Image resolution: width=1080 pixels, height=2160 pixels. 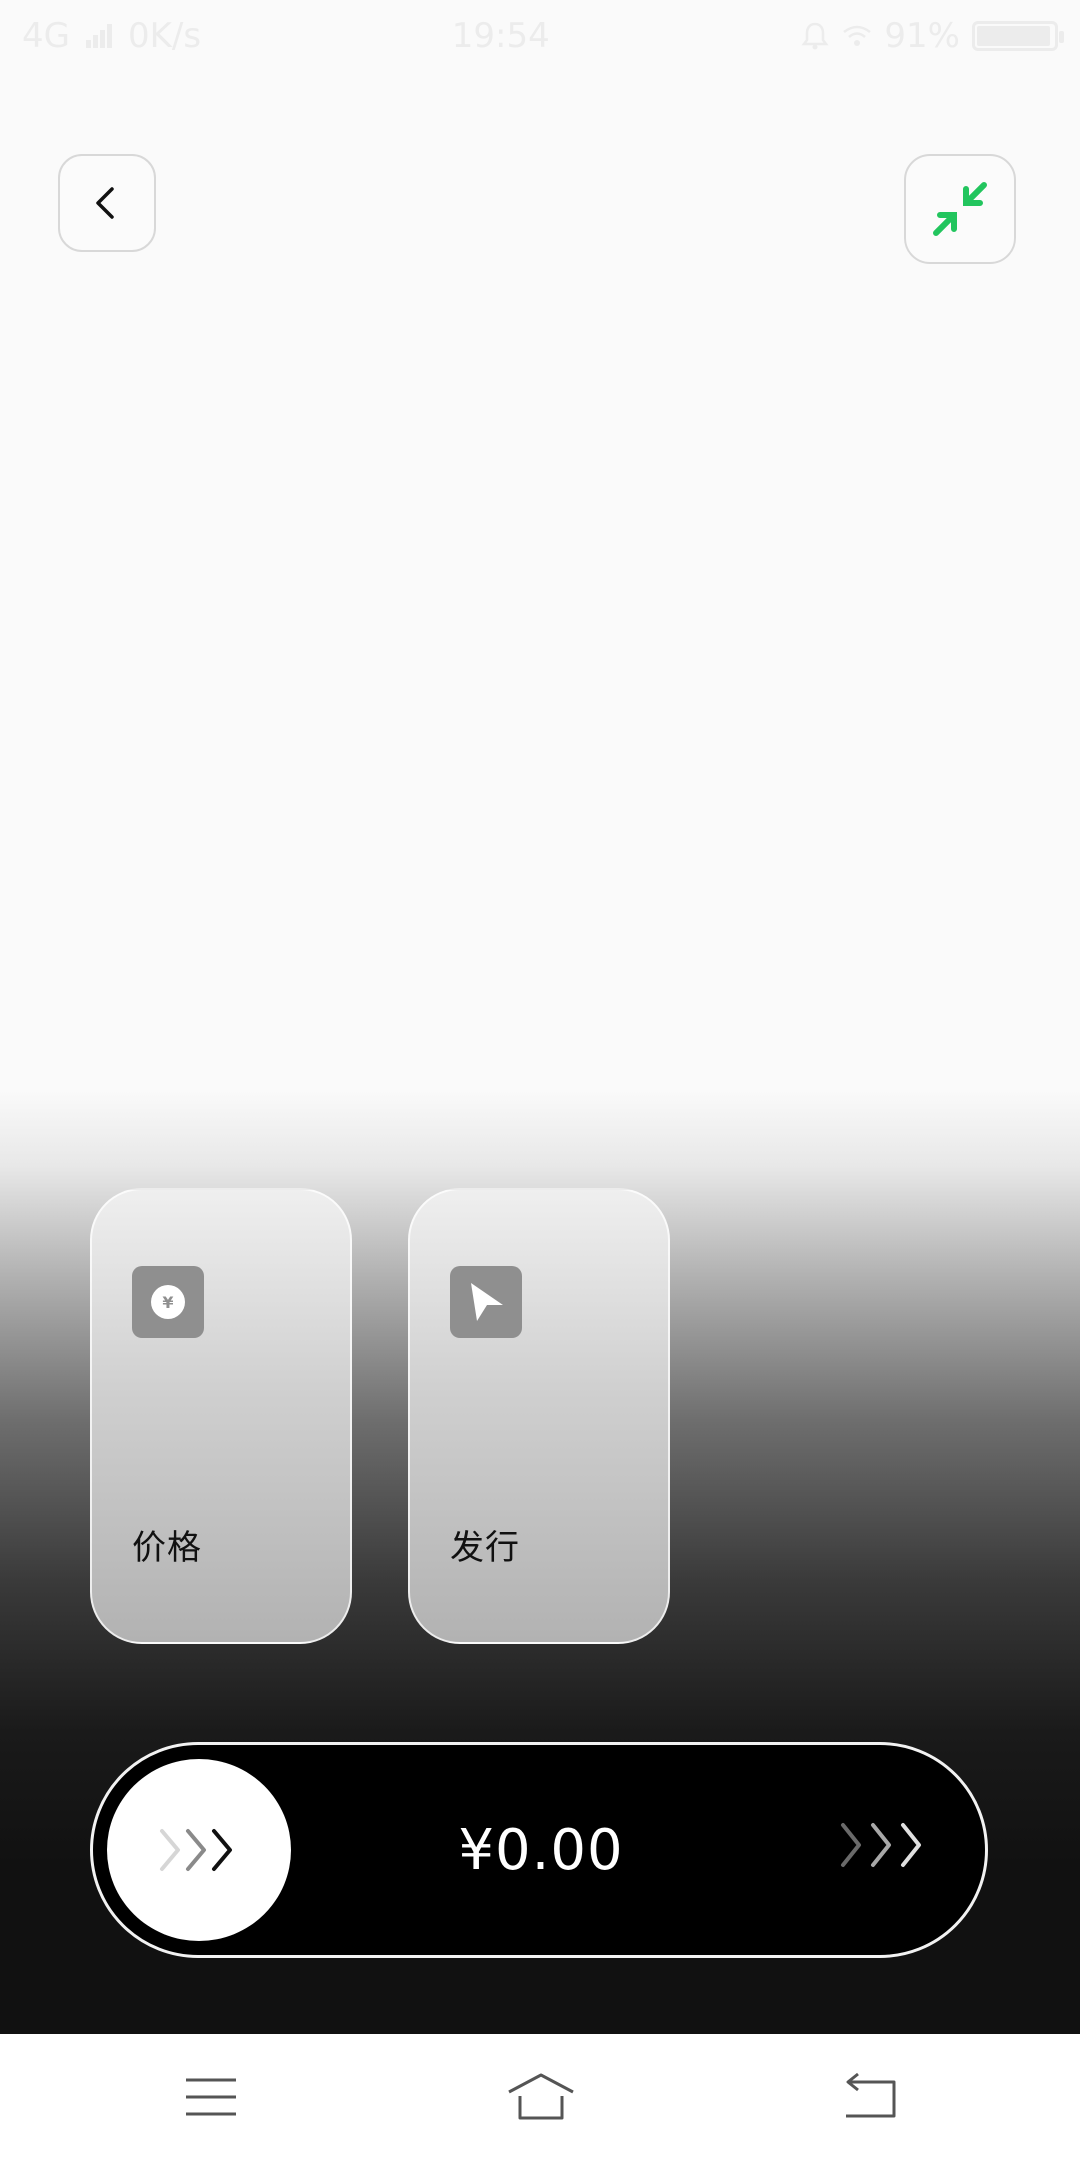 I want to click on status-bar: 4G 0K/s 19:54 91%, so click(x=540, y=36).